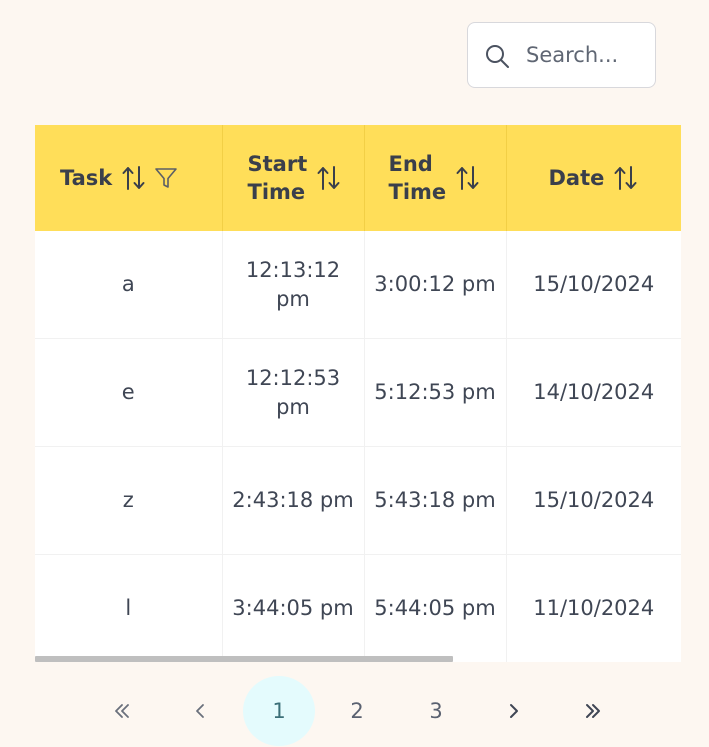 Image resolution: width=709 pixels, height=747 pixels. Describe the element at coordinates (293, 608) in the screenshot. I see `cell-start-time: 3:44:05 pm` at that location.